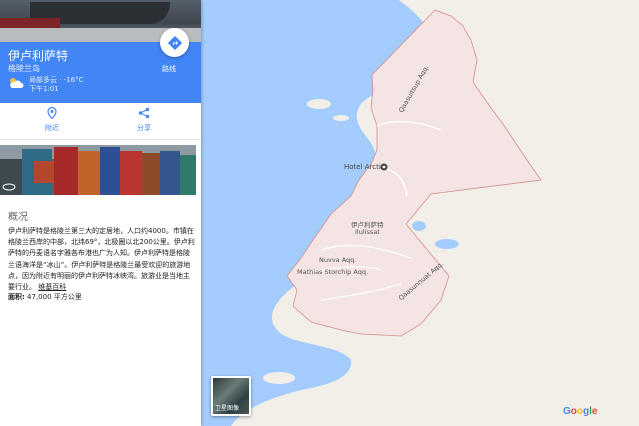  Describe the element at coordinates (144, 128) in the screenshot. I see `share-label: 分享` at that location.